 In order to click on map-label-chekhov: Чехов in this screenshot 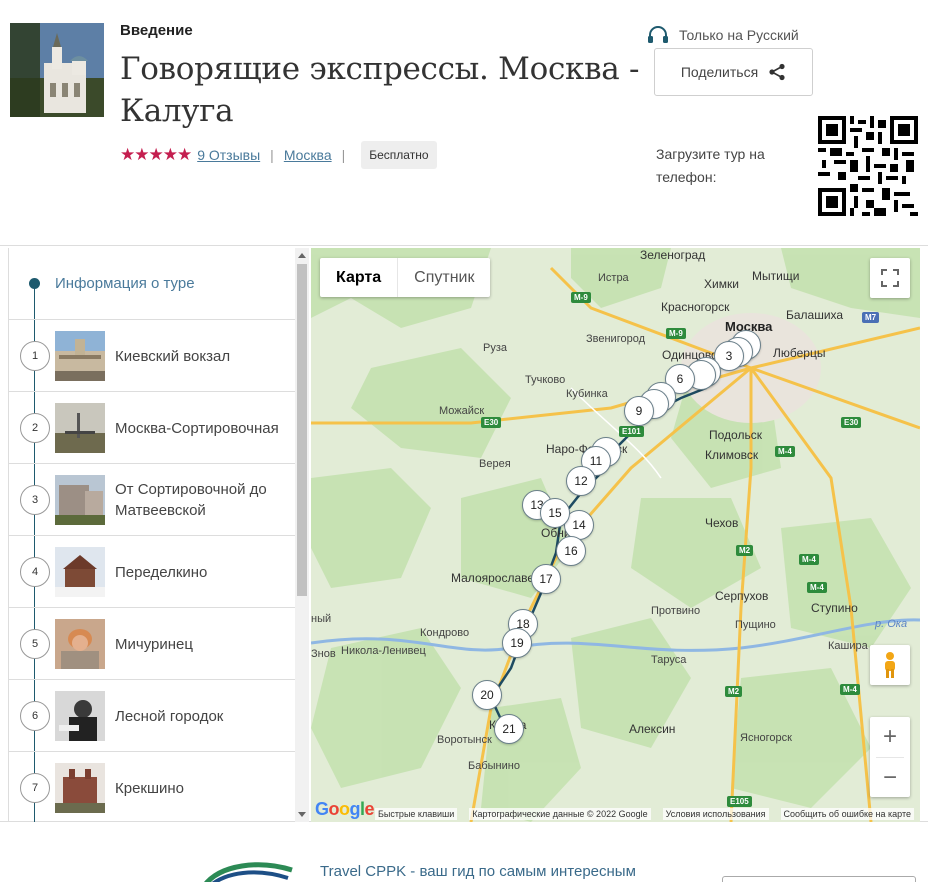, I will do `click(722, 523)`.